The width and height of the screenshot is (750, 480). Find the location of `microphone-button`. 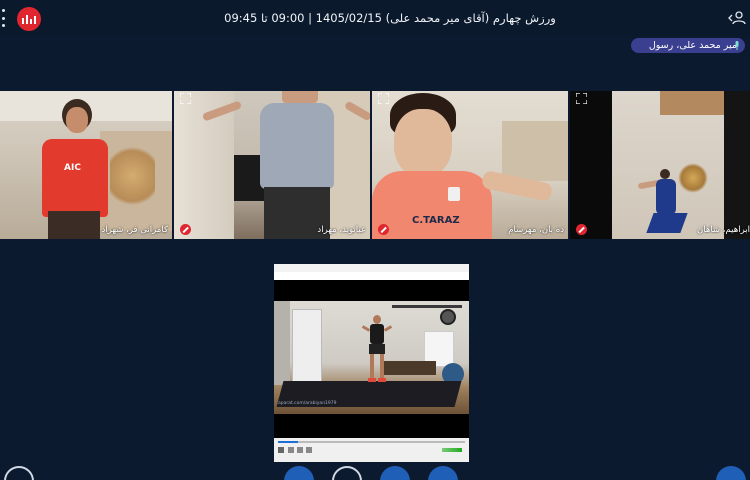

microphone-button is located at coordinates (347, 473).